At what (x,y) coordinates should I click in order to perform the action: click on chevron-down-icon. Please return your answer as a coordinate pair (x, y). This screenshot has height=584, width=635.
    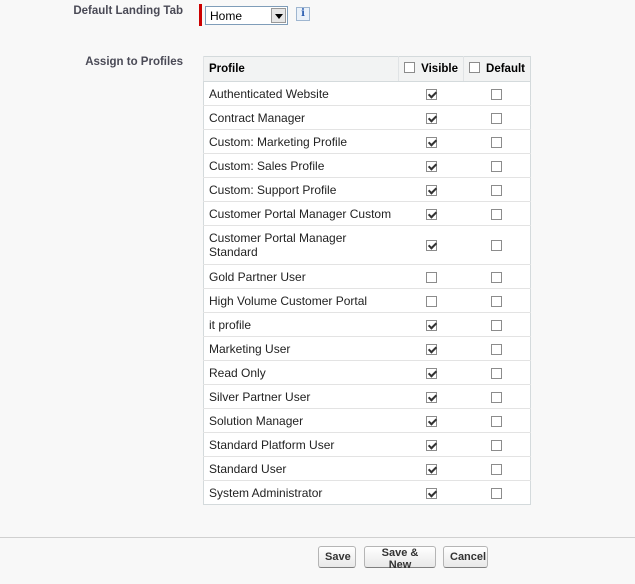
    Looking at the image, I should click on (278, 15).